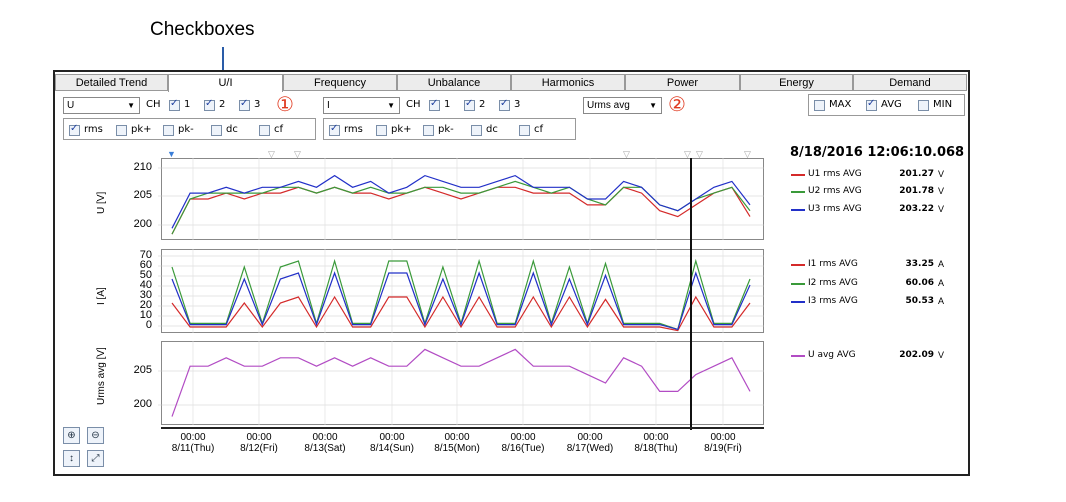 The width and height of the screenshot is (1066, 502). What do you see at coordinates (148, 325) in the screenshot?
I see `y-tick: 0` at bounding box center [148, 325].